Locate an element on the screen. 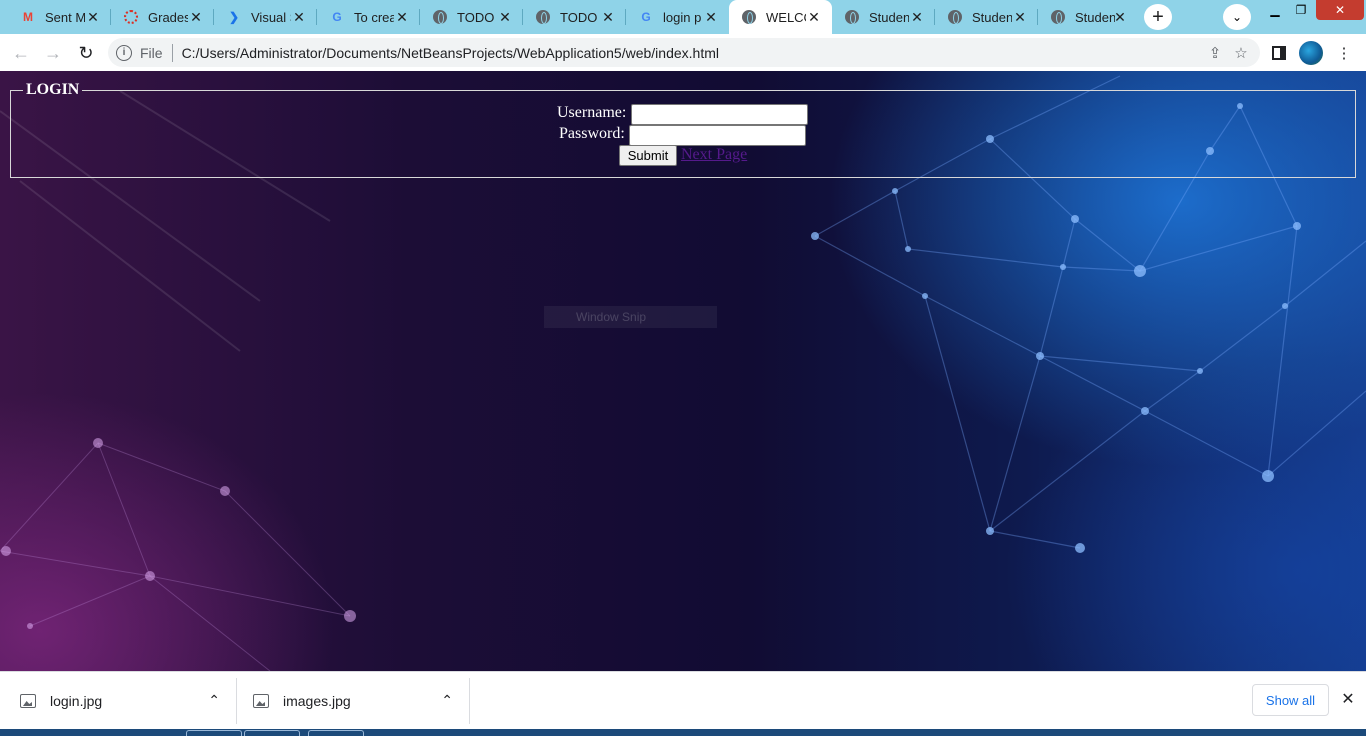 The image size is (1366, 736). share-icon: ⇪ is located at coordinates (1215, 53).